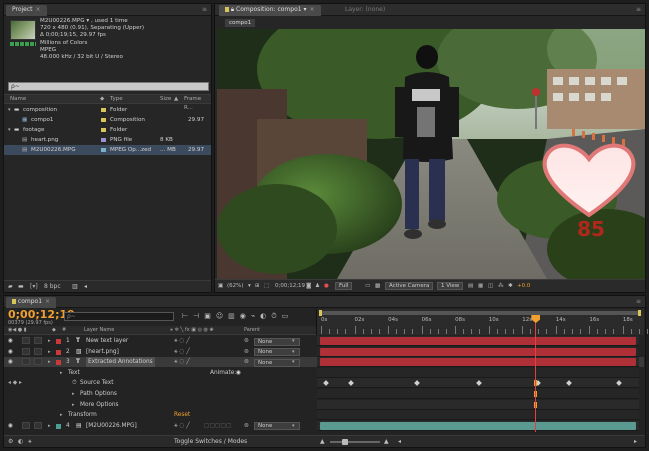 This screenshot has width=649, height=451. Describe the element at coordinates (52, 286) in the screenshot. I see `bpc-button: 8 bpc` at that location.